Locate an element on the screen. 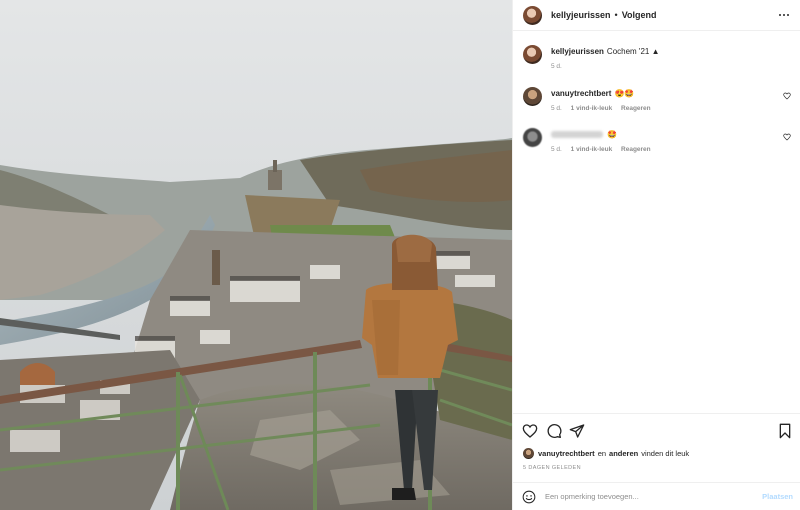  caption-username: kellyjeurissen is located at coordinates (577, 51).